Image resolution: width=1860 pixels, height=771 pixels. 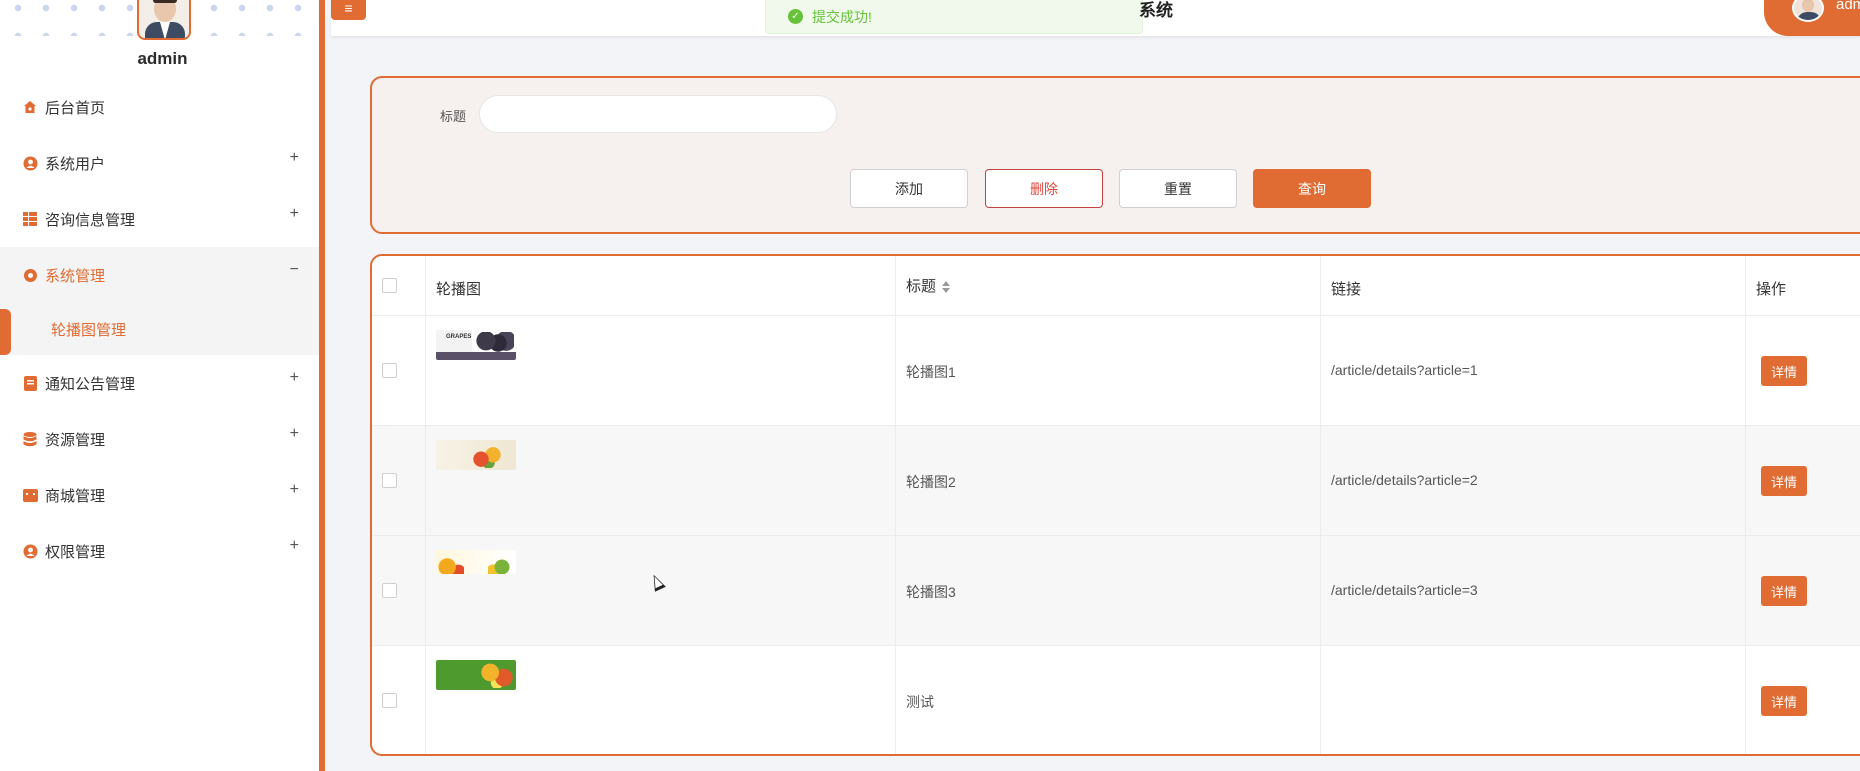 What do you see at coordinates (75, 440) in the screenshot?
I see `sidebar-item-label: 资源管理` at bounding box center [75, 440].